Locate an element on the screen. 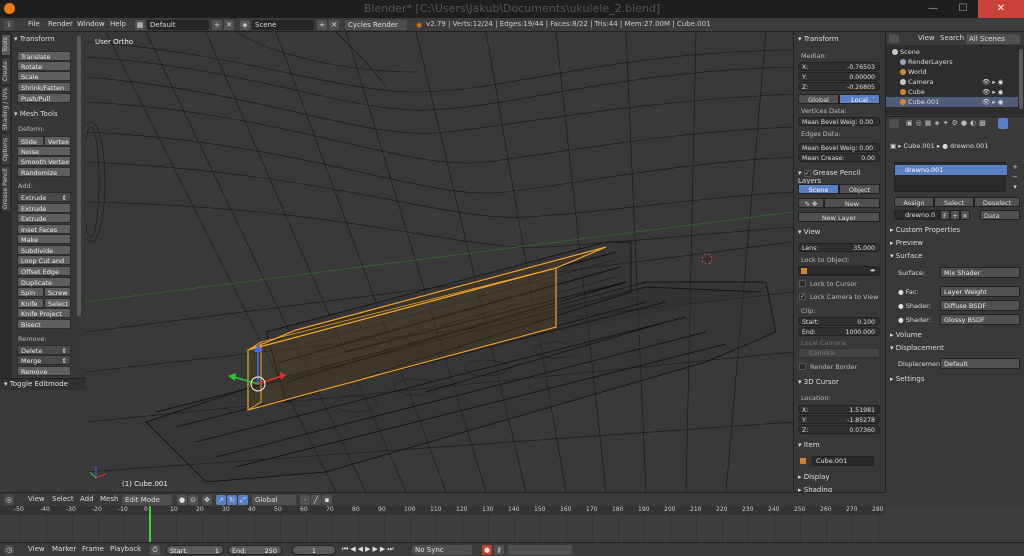 The image size is (1024, 556). tab-shading-uvs: Shading / UVs is located at coordinates (6, 109).